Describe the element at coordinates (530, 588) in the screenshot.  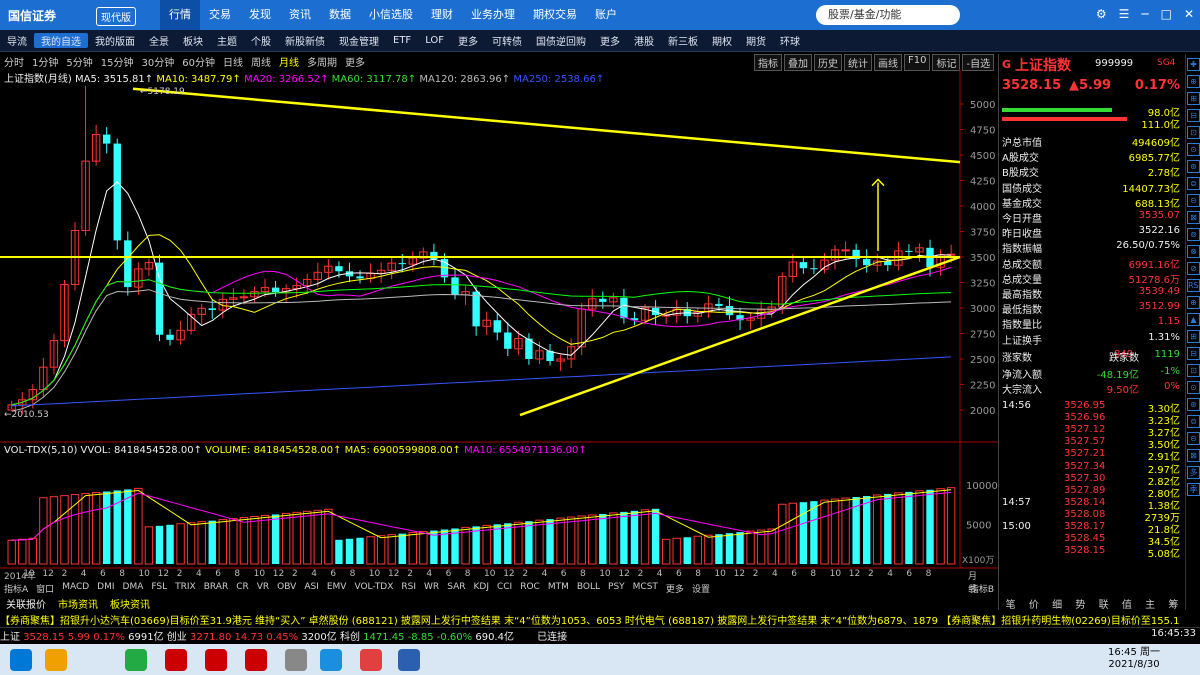
I see `indicator-tab: ROC` at that location.